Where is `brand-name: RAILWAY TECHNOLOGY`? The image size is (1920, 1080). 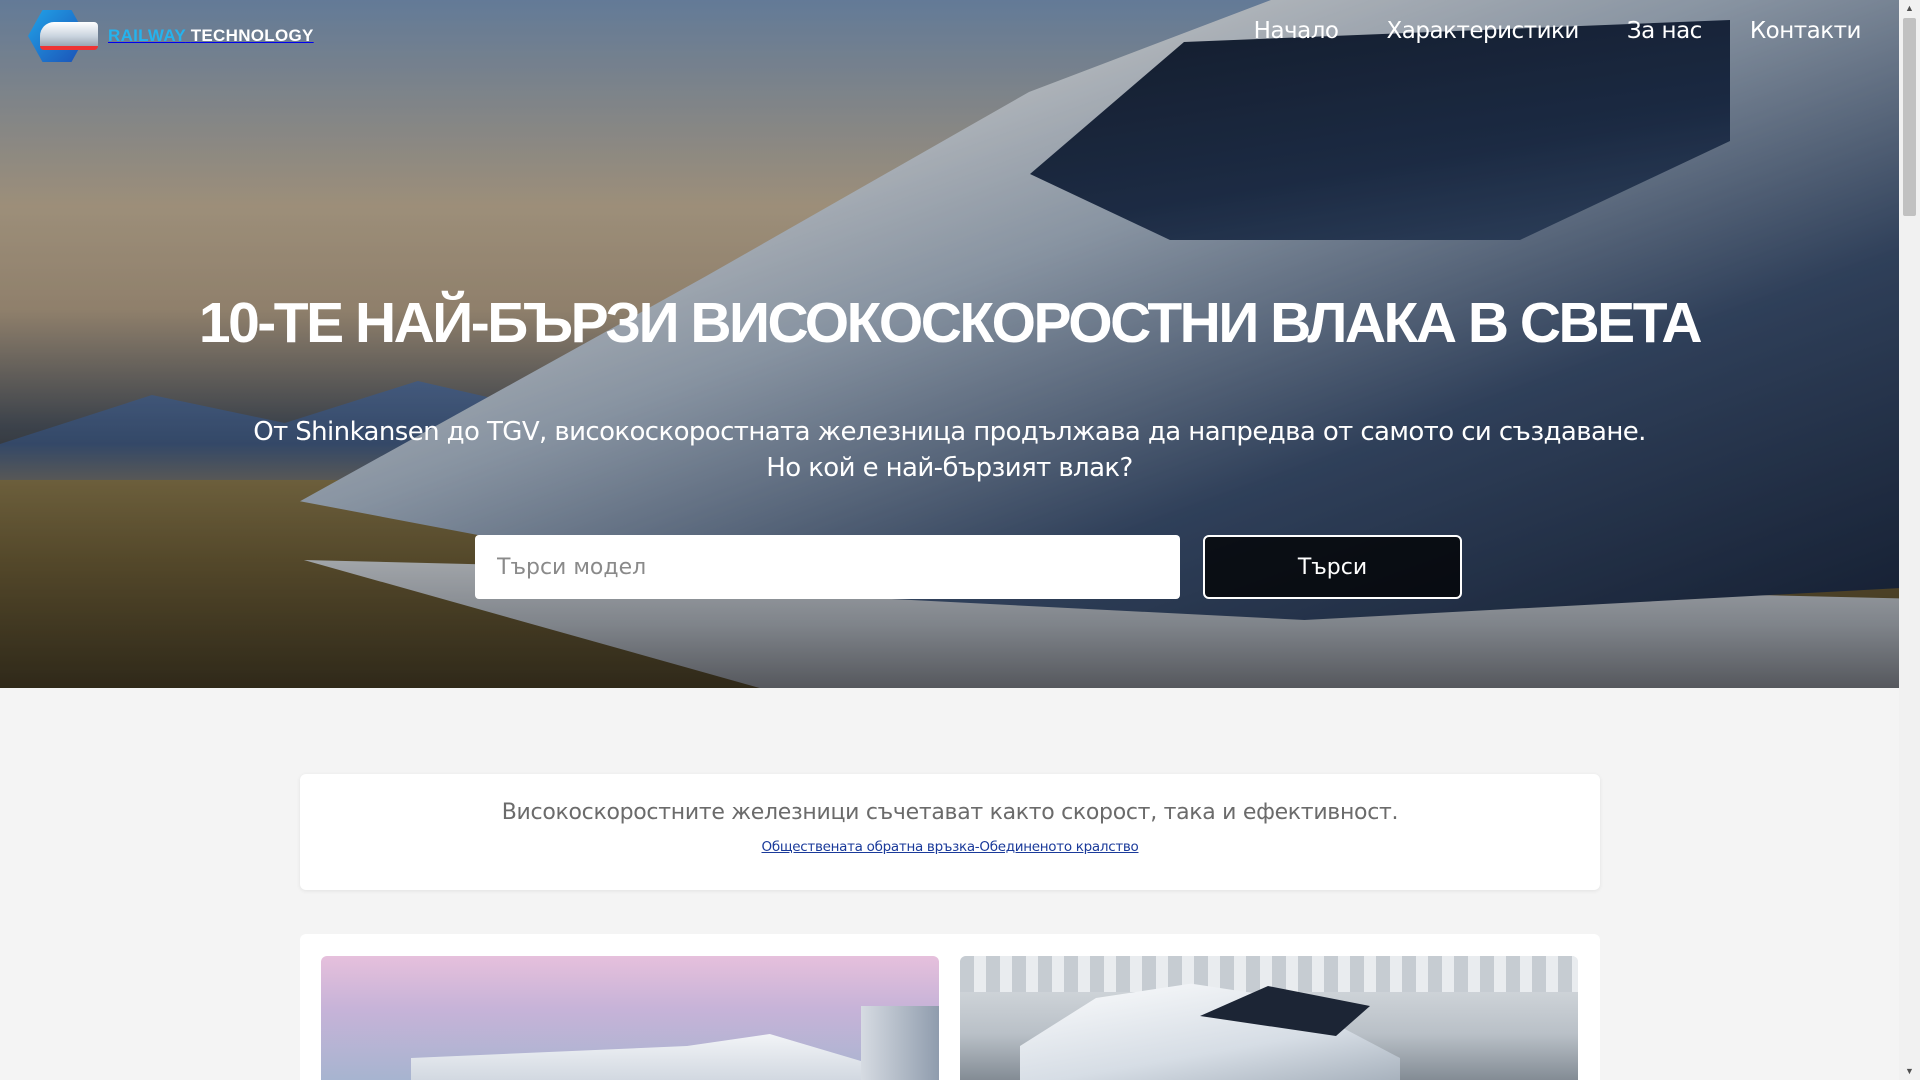
brand-name: RAILWAY TECHNOLOGY is located at coordinates (211, 36).